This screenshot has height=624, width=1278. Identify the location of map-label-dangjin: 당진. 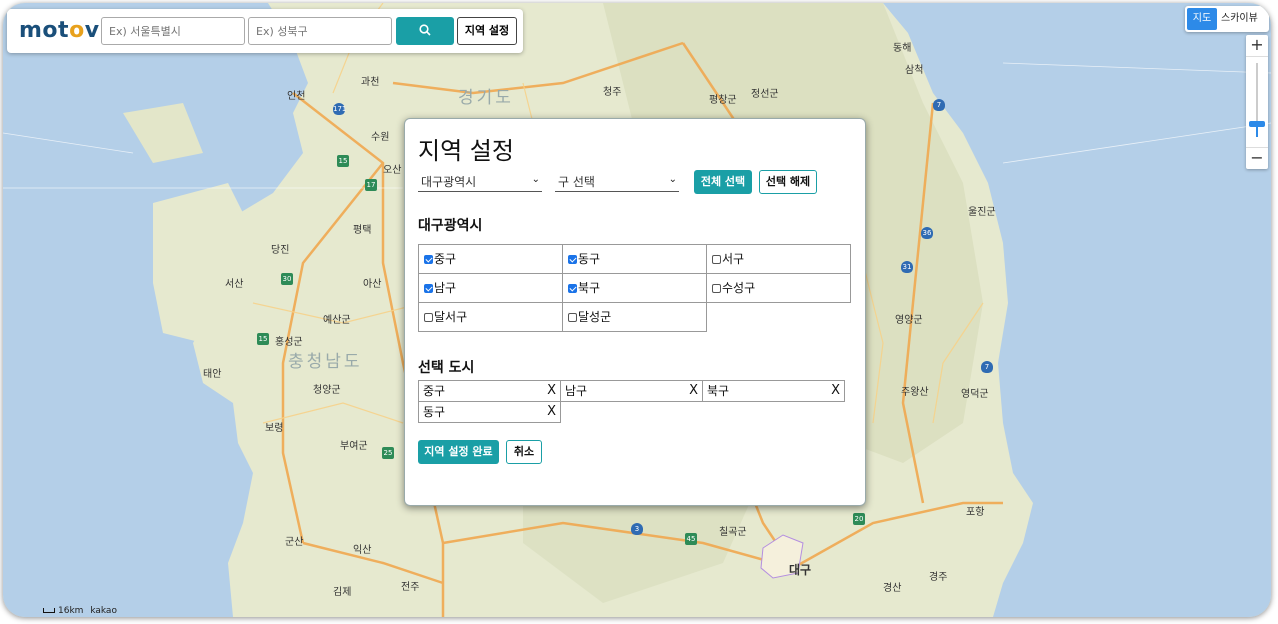
(280, 250).